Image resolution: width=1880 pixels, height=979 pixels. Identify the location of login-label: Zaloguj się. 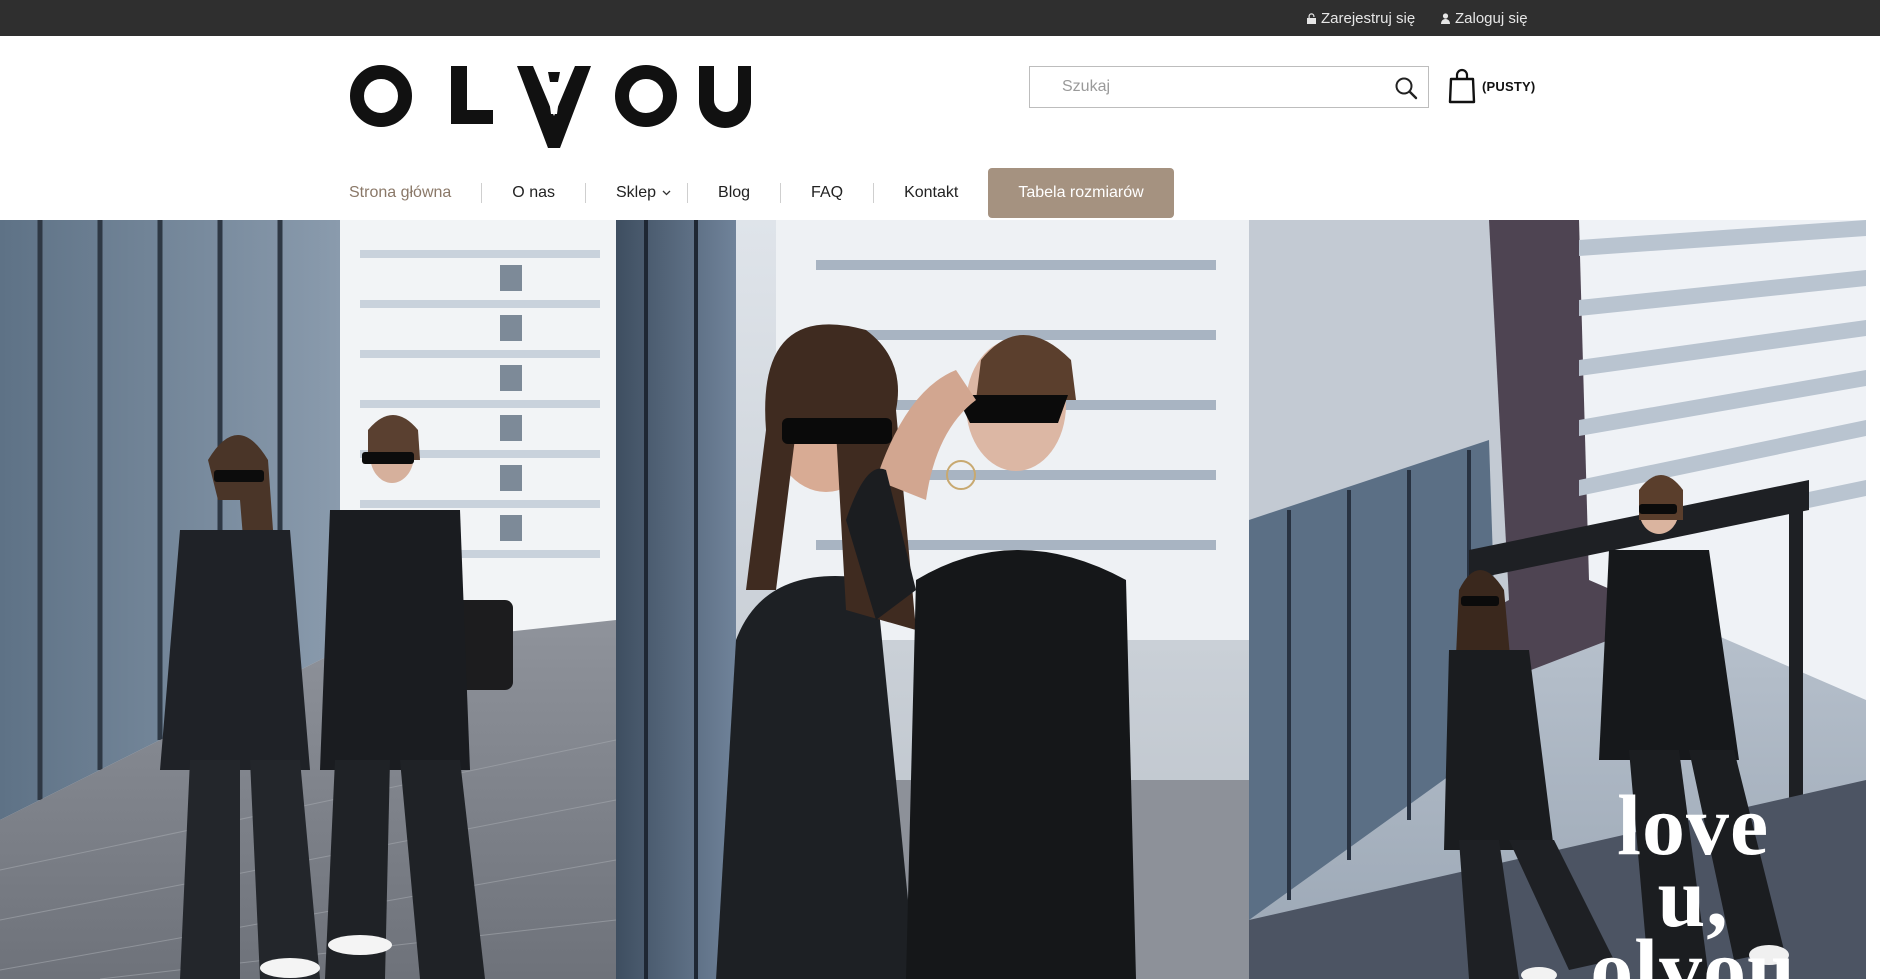
(1491, 18).